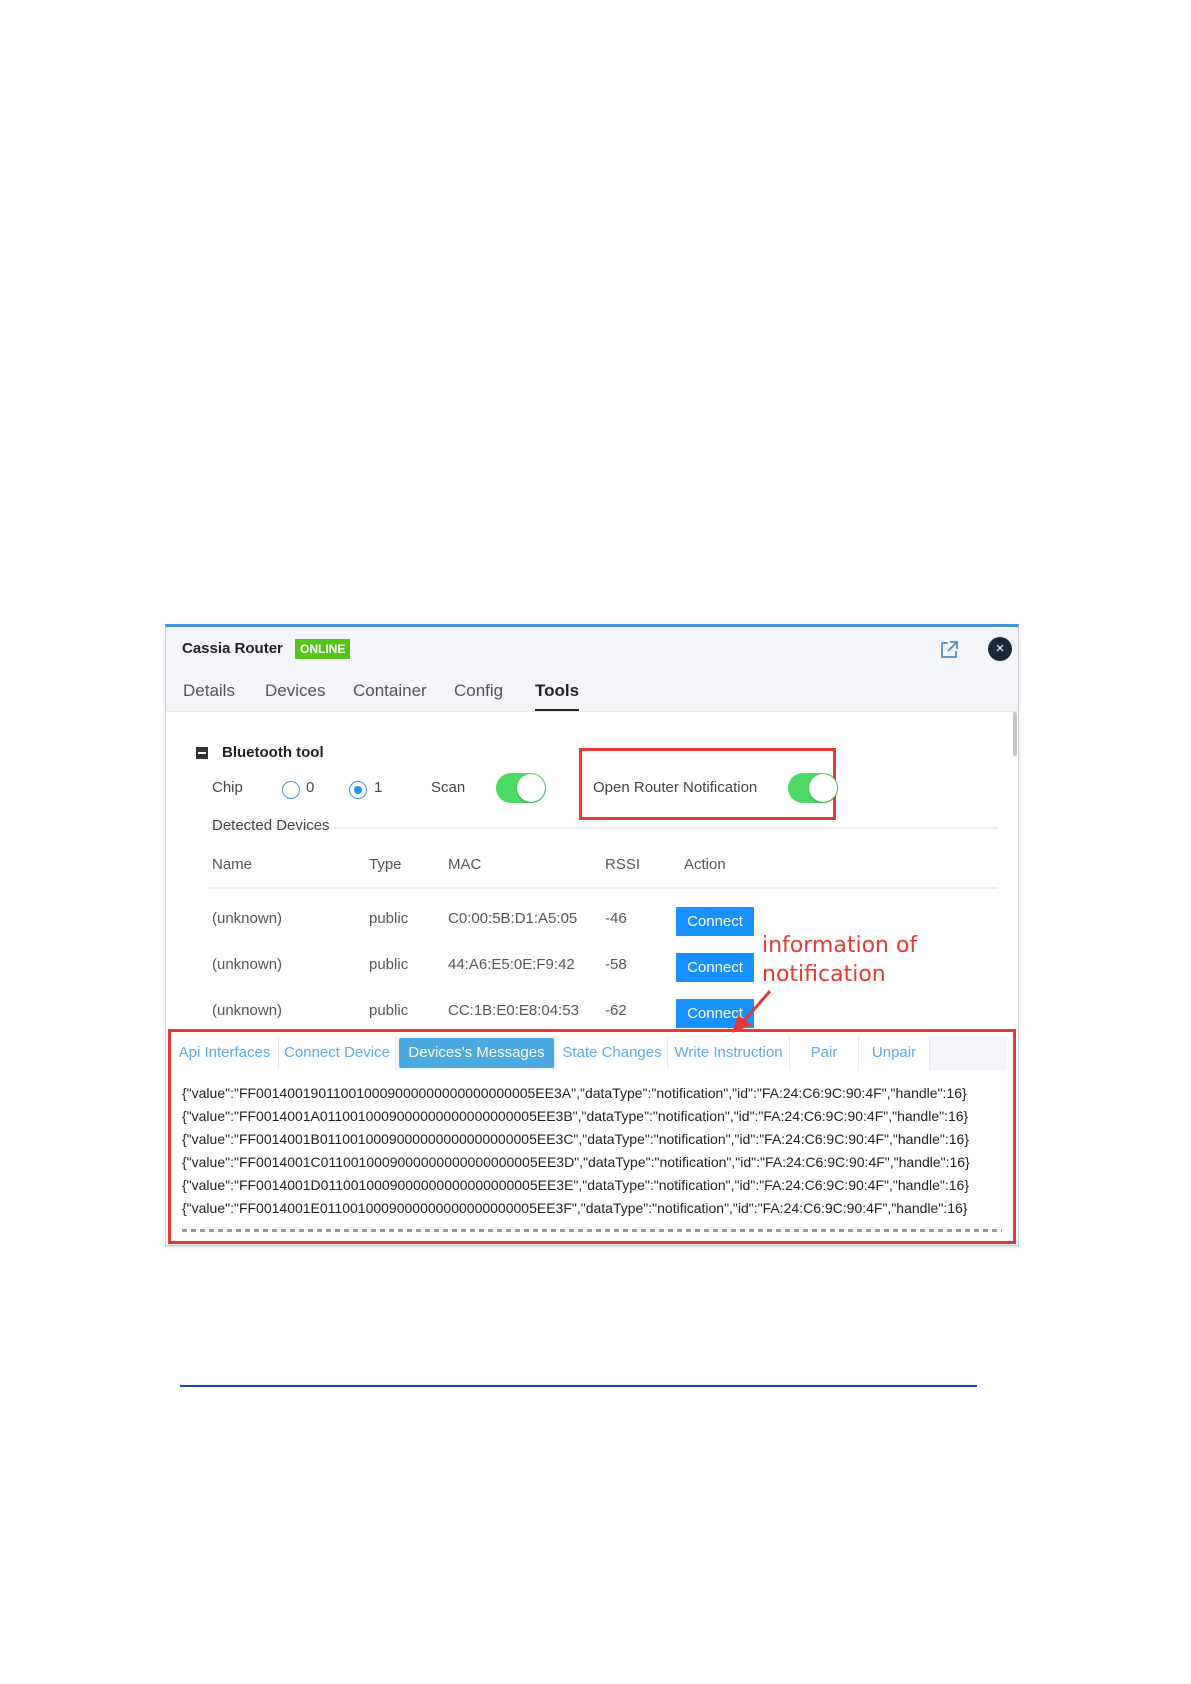 This screenshot has height=1684, width=1191. I want to click on chip-label: Chip, so click(227, 787).